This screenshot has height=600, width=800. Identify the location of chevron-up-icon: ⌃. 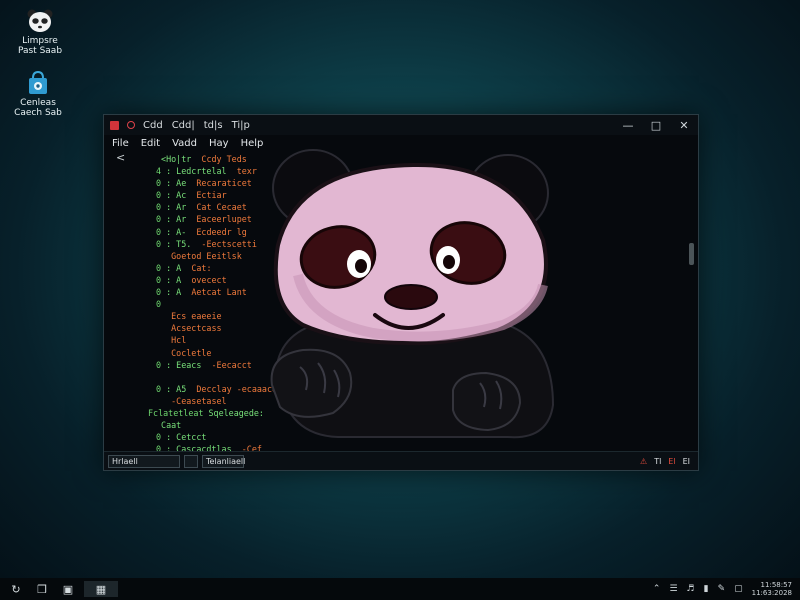
(657, 589).